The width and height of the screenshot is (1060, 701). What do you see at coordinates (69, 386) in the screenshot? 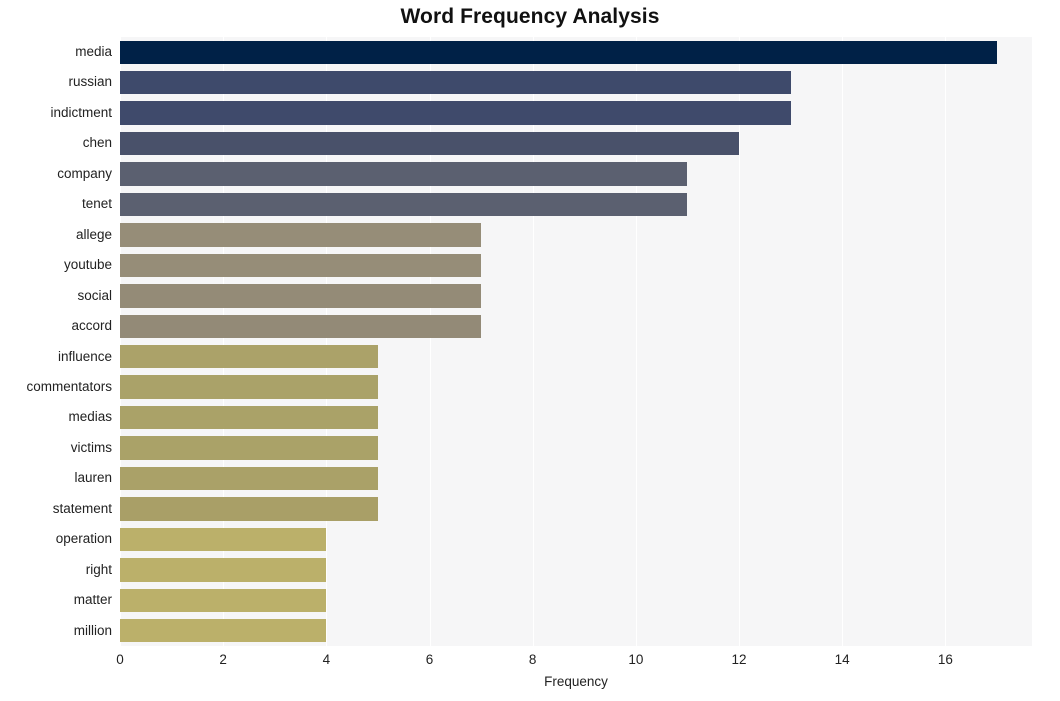
I see `y-axis-tick-label: commentators` at bounding box center [69, 386].